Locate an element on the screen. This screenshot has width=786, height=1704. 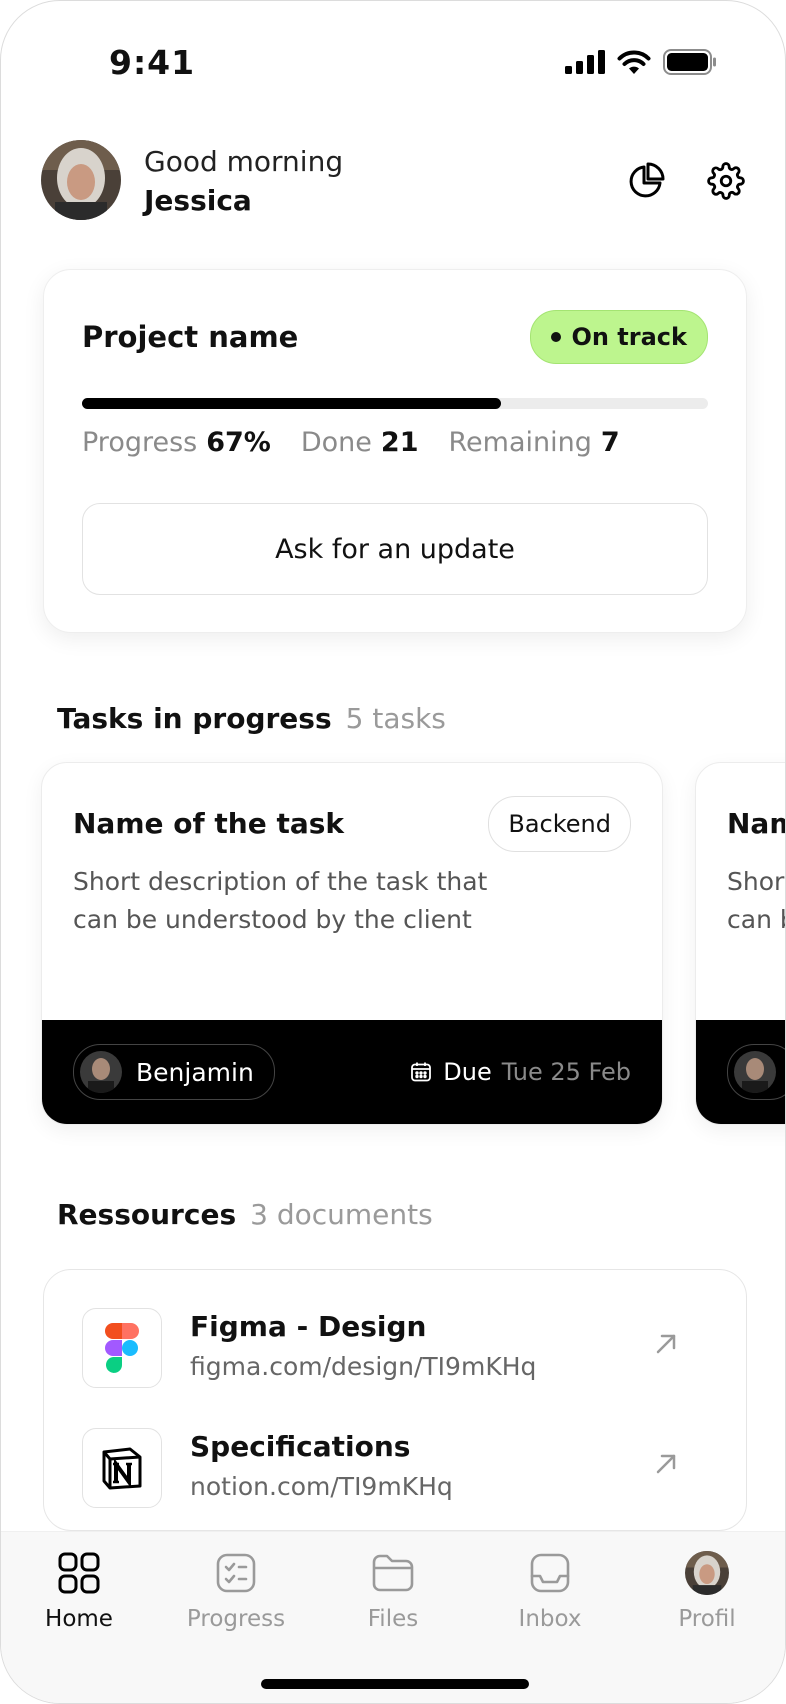
home-grid-icon is located at coordinates (79, 1573).